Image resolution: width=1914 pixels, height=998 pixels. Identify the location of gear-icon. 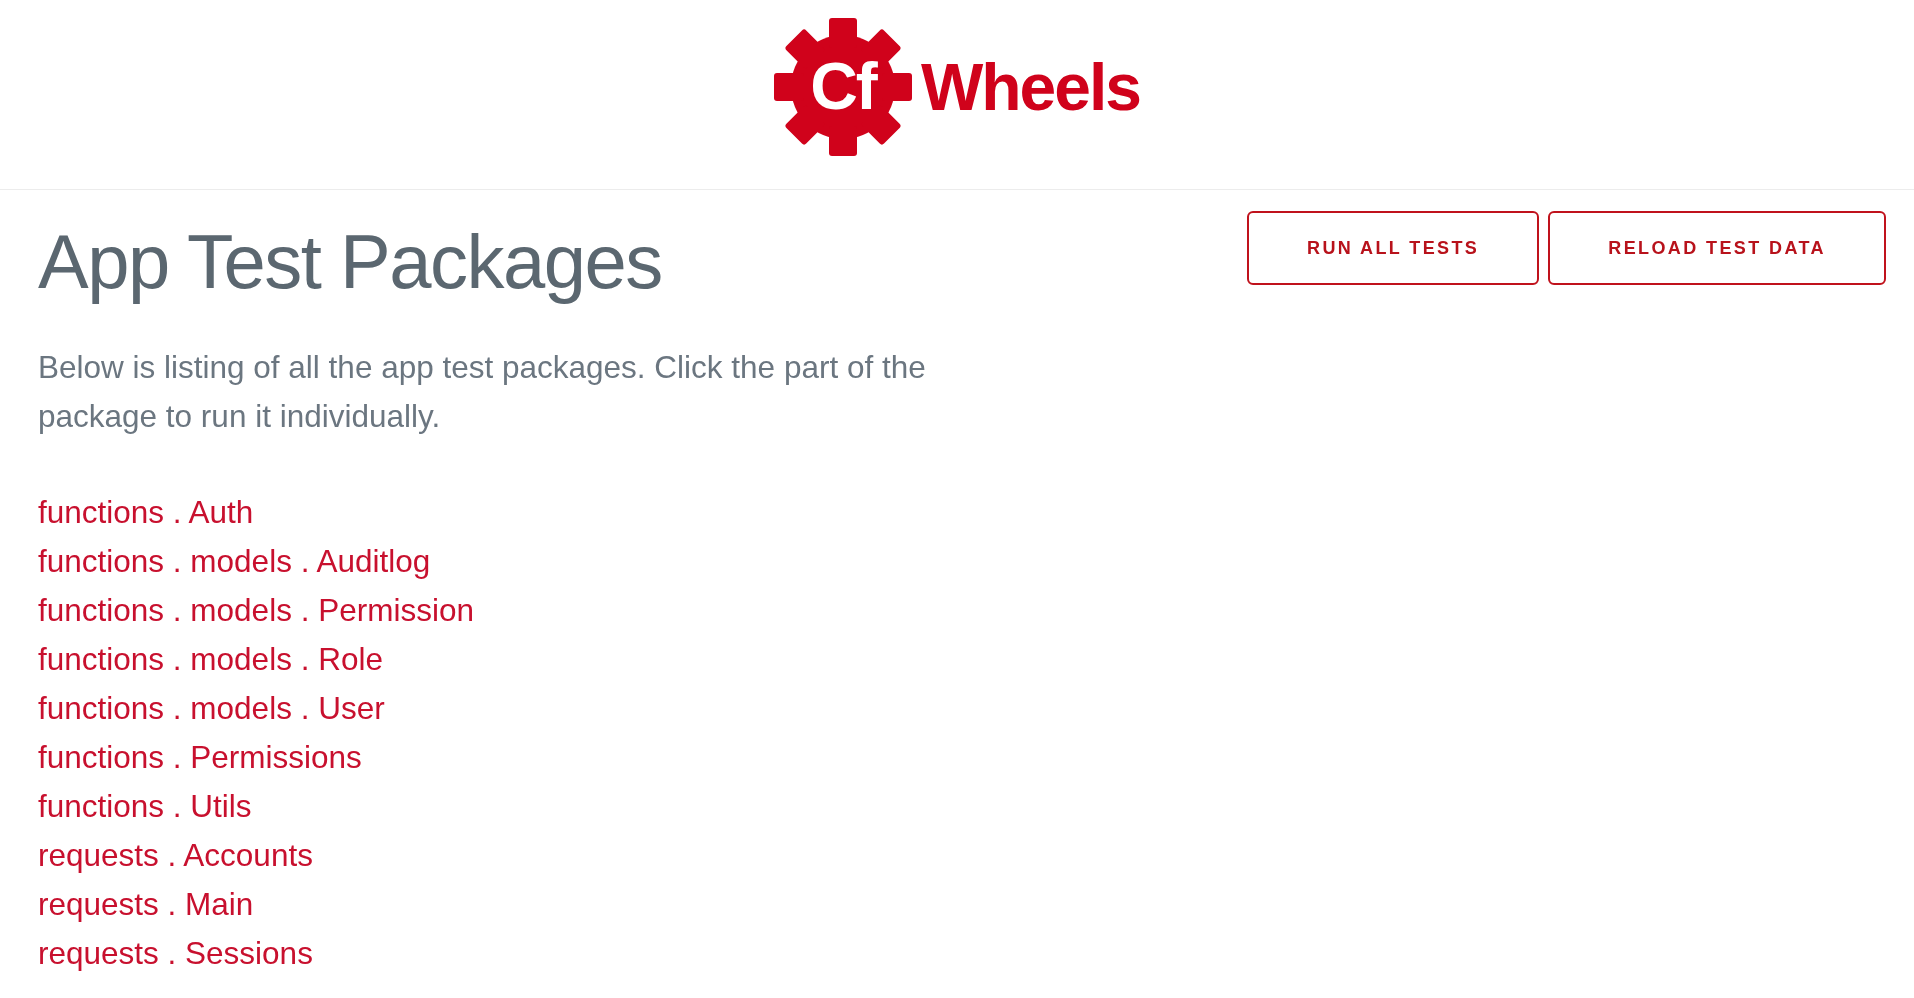
(842, 87).